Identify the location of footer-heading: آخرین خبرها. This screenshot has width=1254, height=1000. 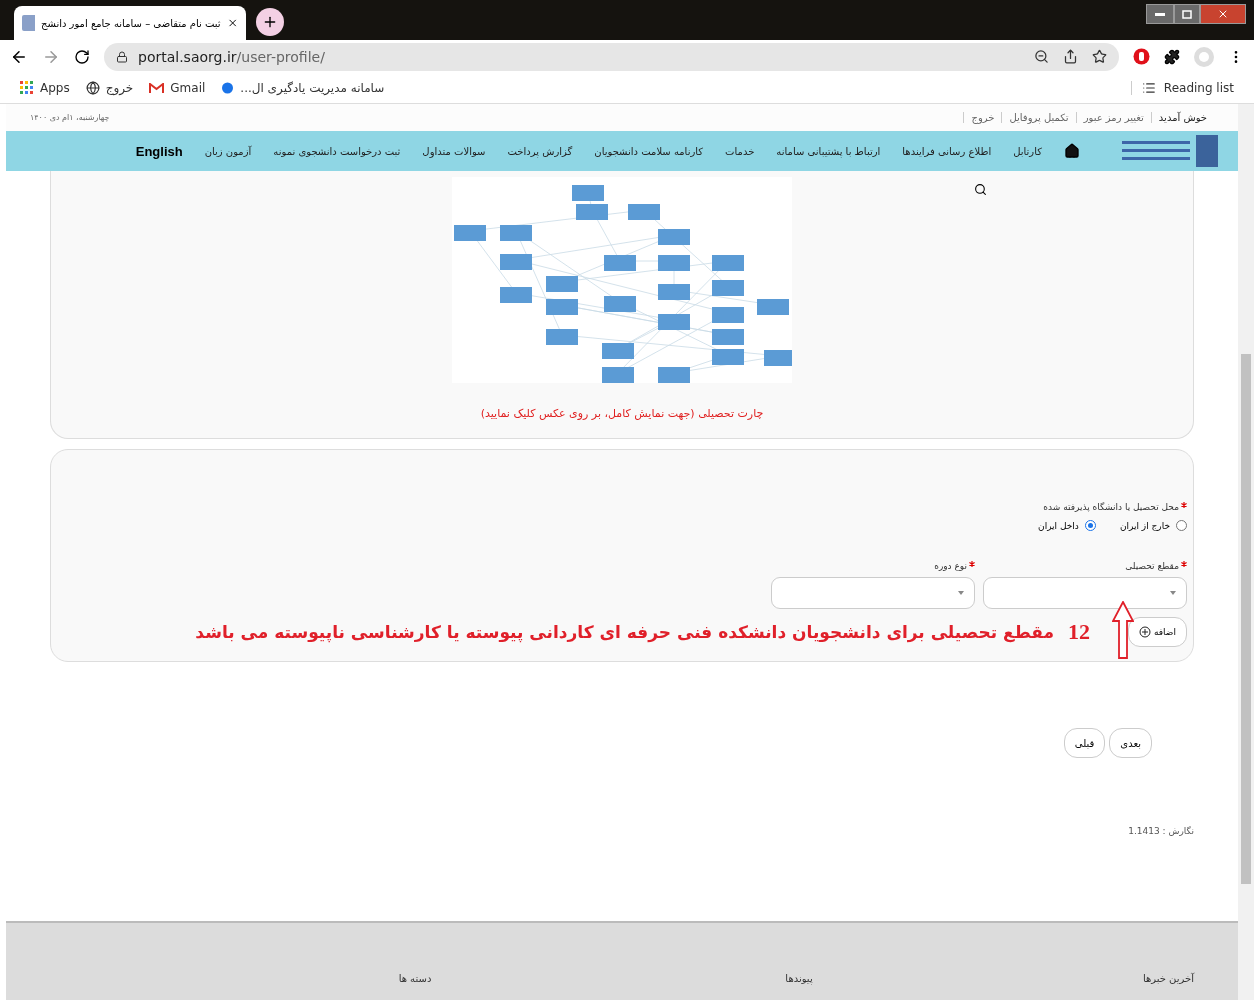
(1167, 979).